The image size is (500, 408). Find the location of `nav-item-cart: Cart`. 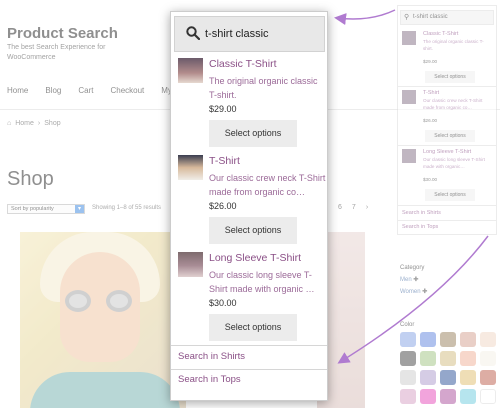

nav-item-cart: Cart is located at coordinates (85, 90).